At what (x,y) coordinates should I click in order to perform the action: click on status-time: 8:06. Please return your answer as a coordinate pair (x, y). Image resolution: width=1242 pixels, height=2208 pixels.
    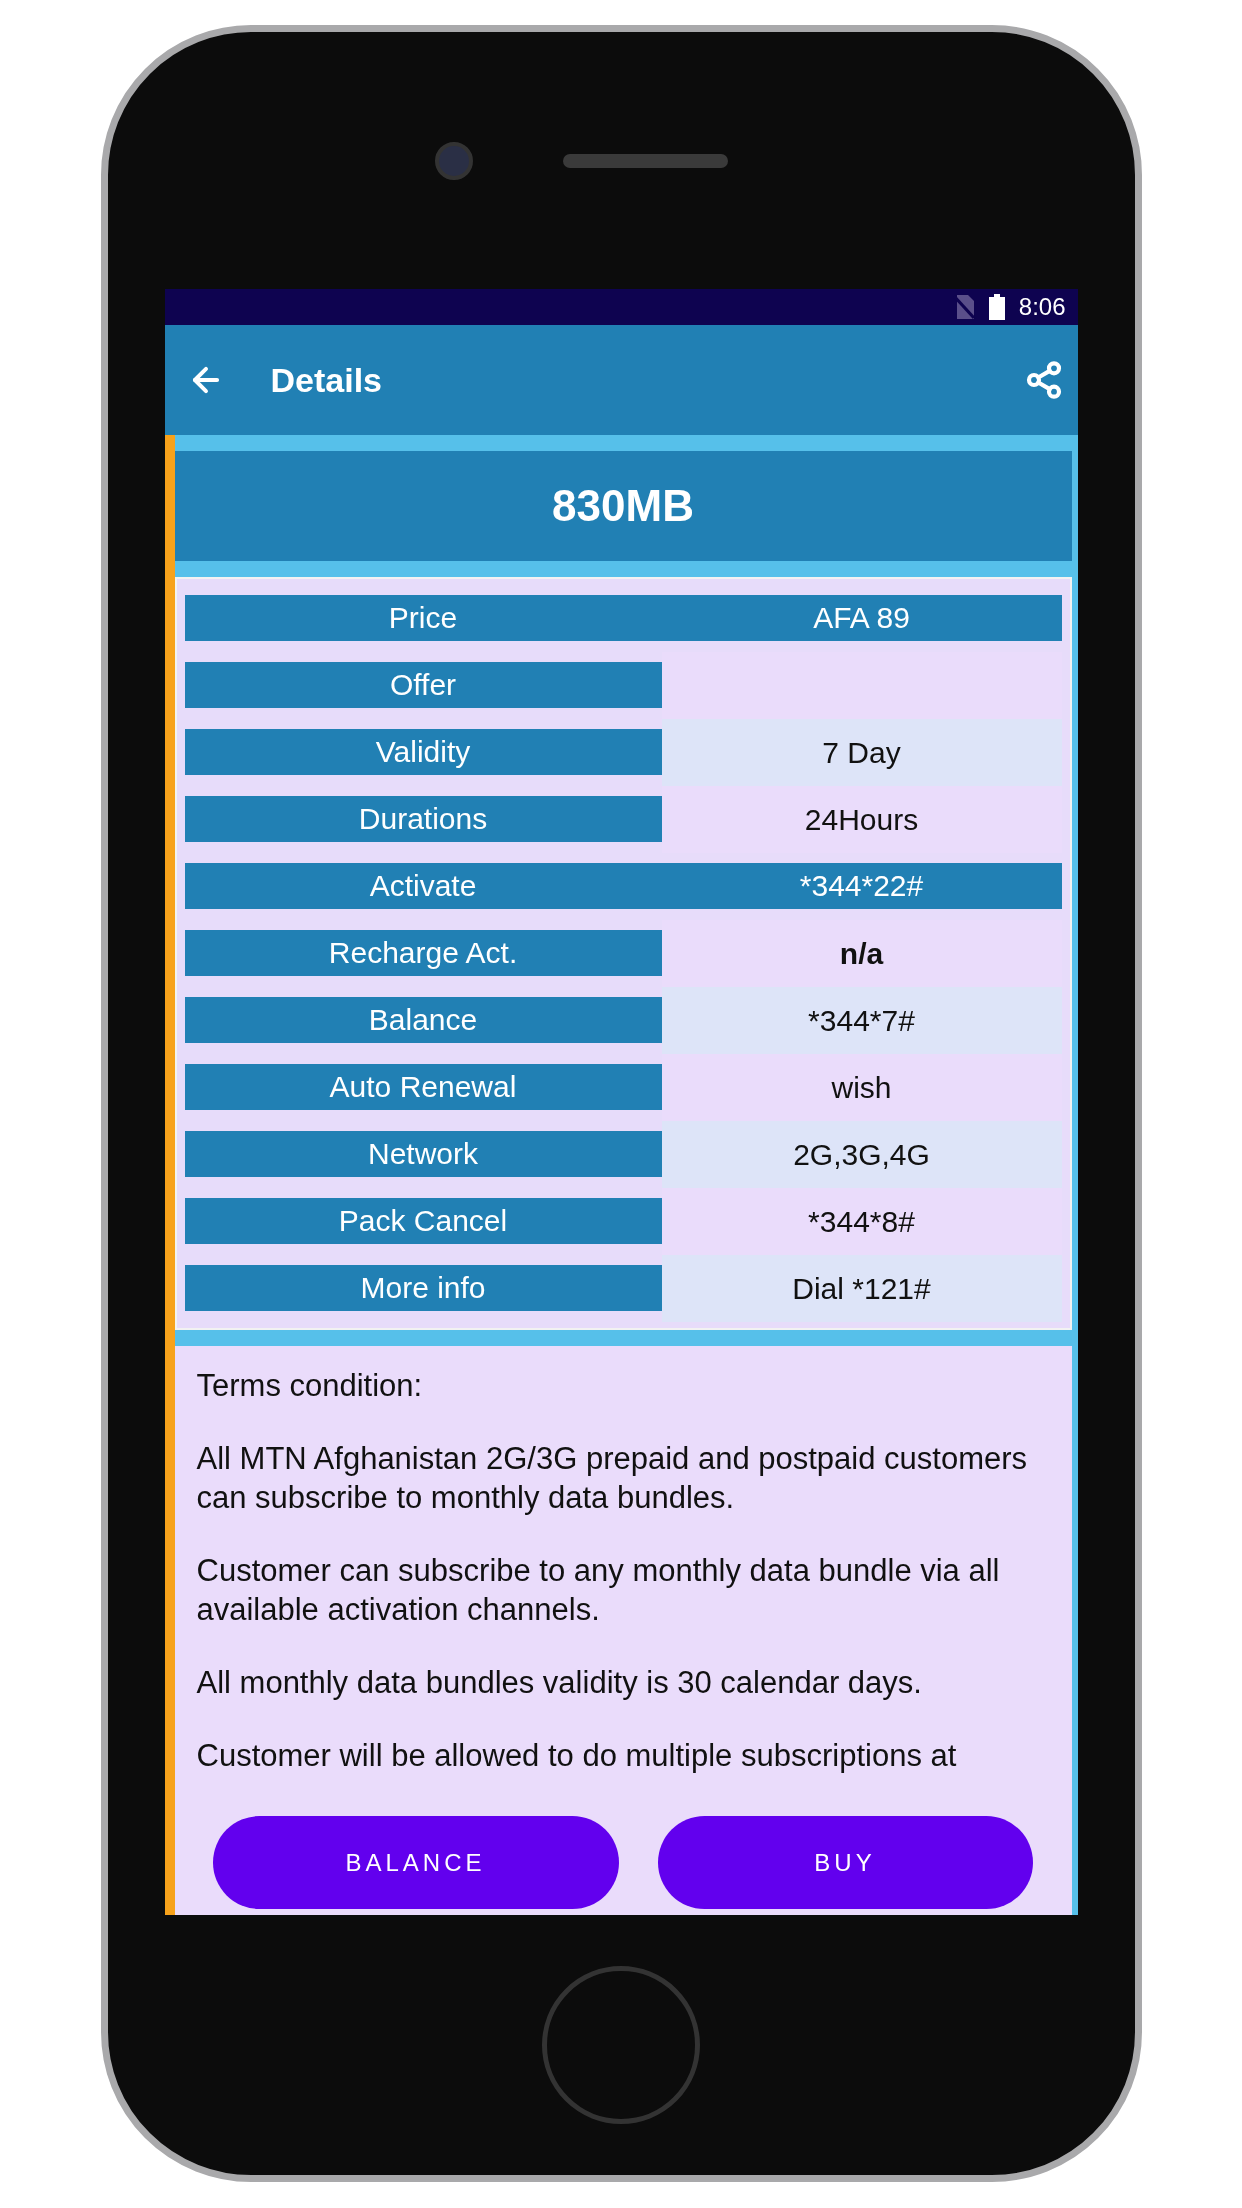
    Looking at the image, I should click on (1042, 307).